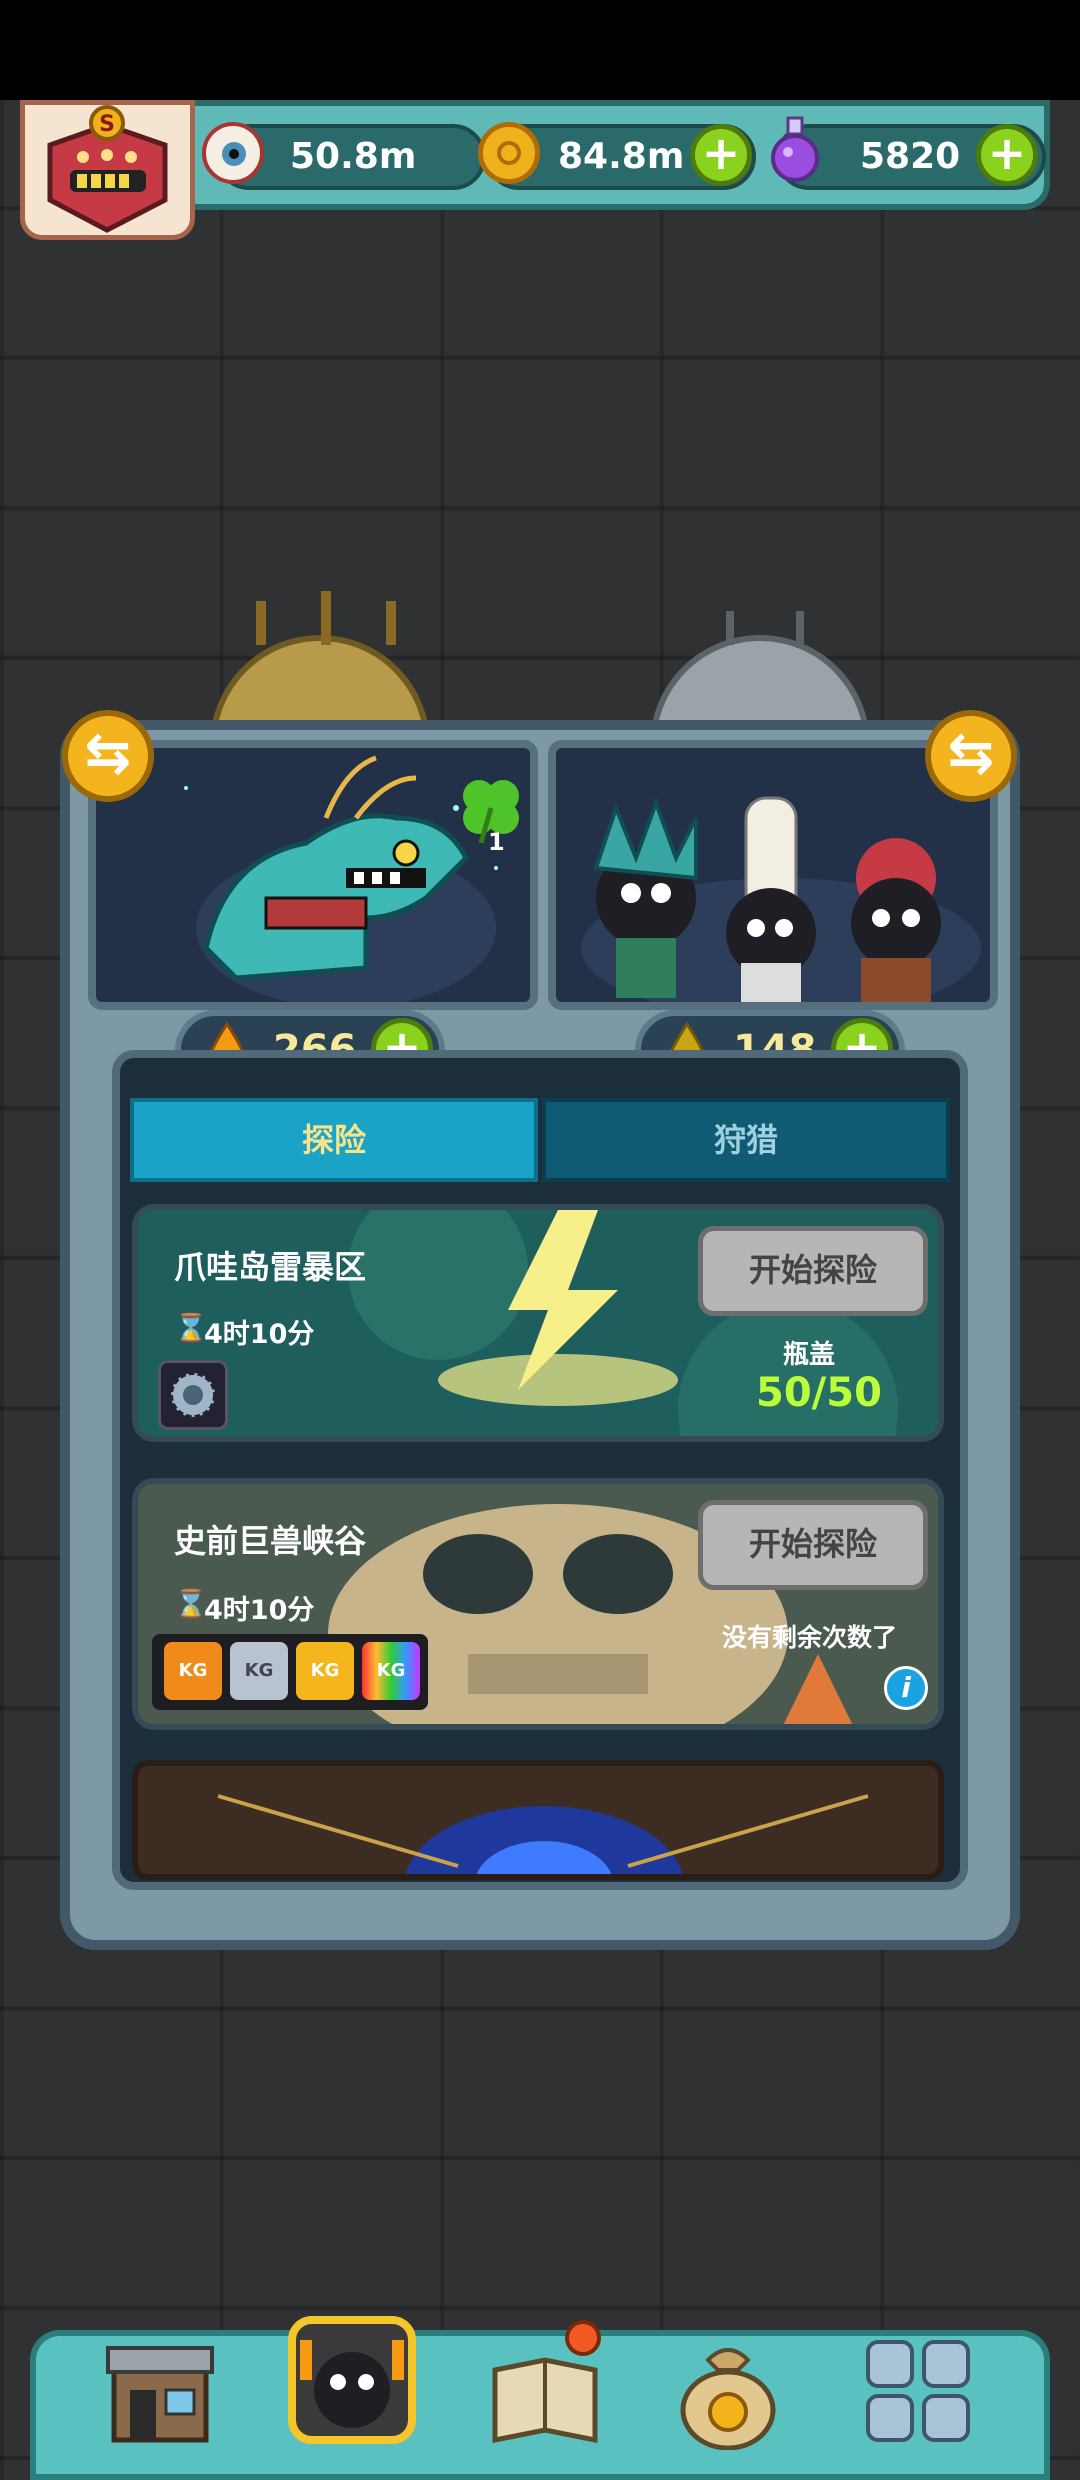 The height and width of the screenshot is (2480, 1080). What do you see at coordinates (918, 2390) in the screenshot?
I see `grid-menu-nav-button` at bounding box center [918, 2390].